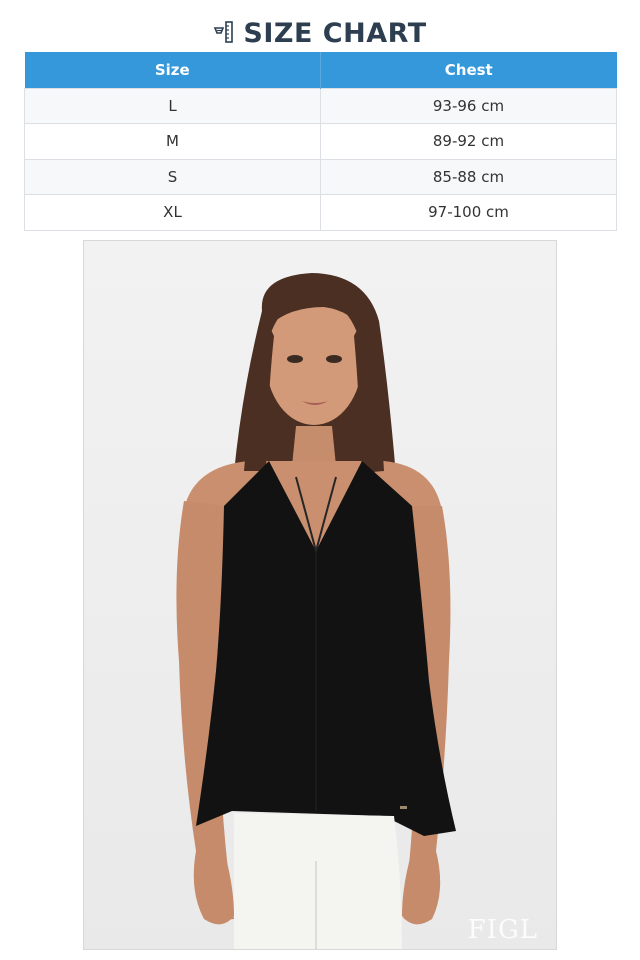 Image resolution: width=640 pixels, height=960 pixels. What do you see at coordinates (468, 212) in the screenshot?
I see `chest-cell: 97-100 cm` at bounding box center [468, 212].